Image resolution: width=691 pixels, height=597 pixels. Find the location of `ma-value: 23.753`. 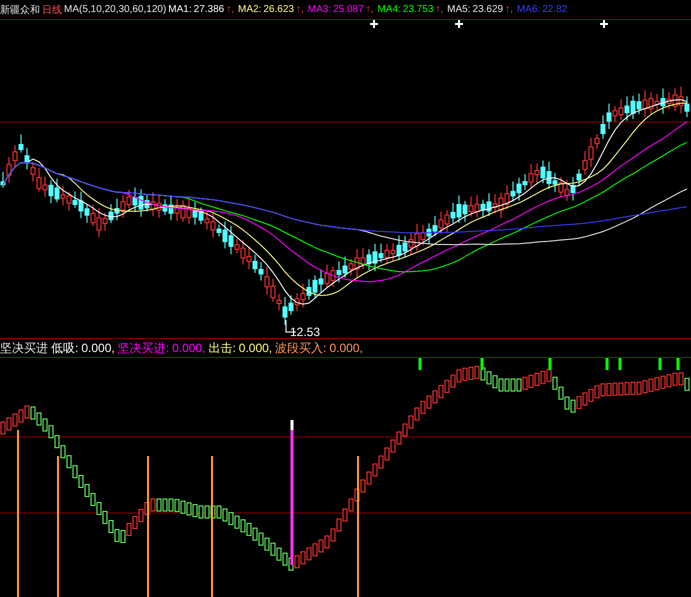

ma-value: 23.753 is located at coordinates (418, 9).